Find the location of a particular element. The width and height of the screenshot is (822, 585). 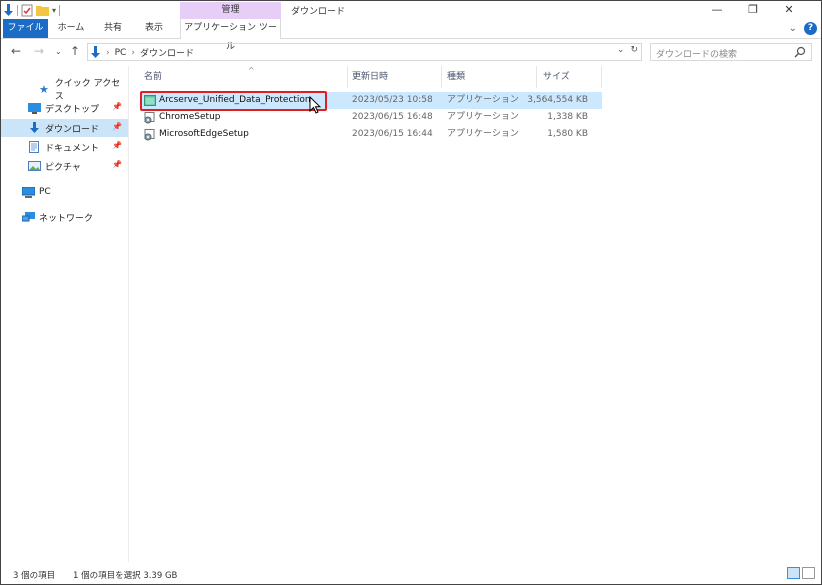

details-view-button is located at coordinates (793, 573).